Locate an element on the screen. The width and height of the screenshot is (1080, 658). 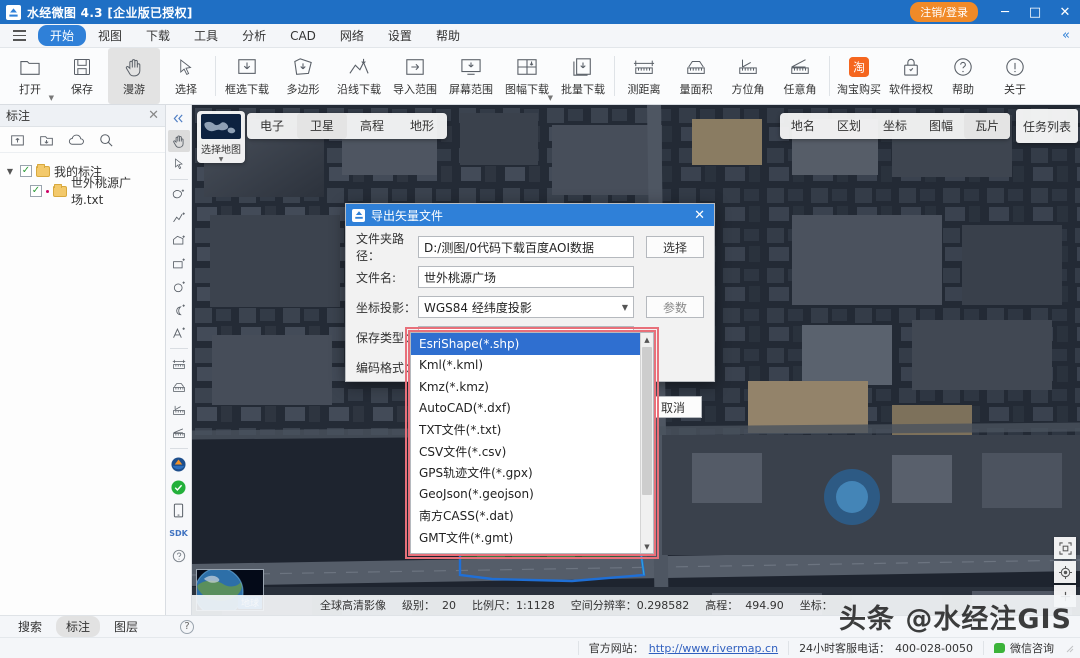
azimuth-small-icon is located at coordinates (179, 410).